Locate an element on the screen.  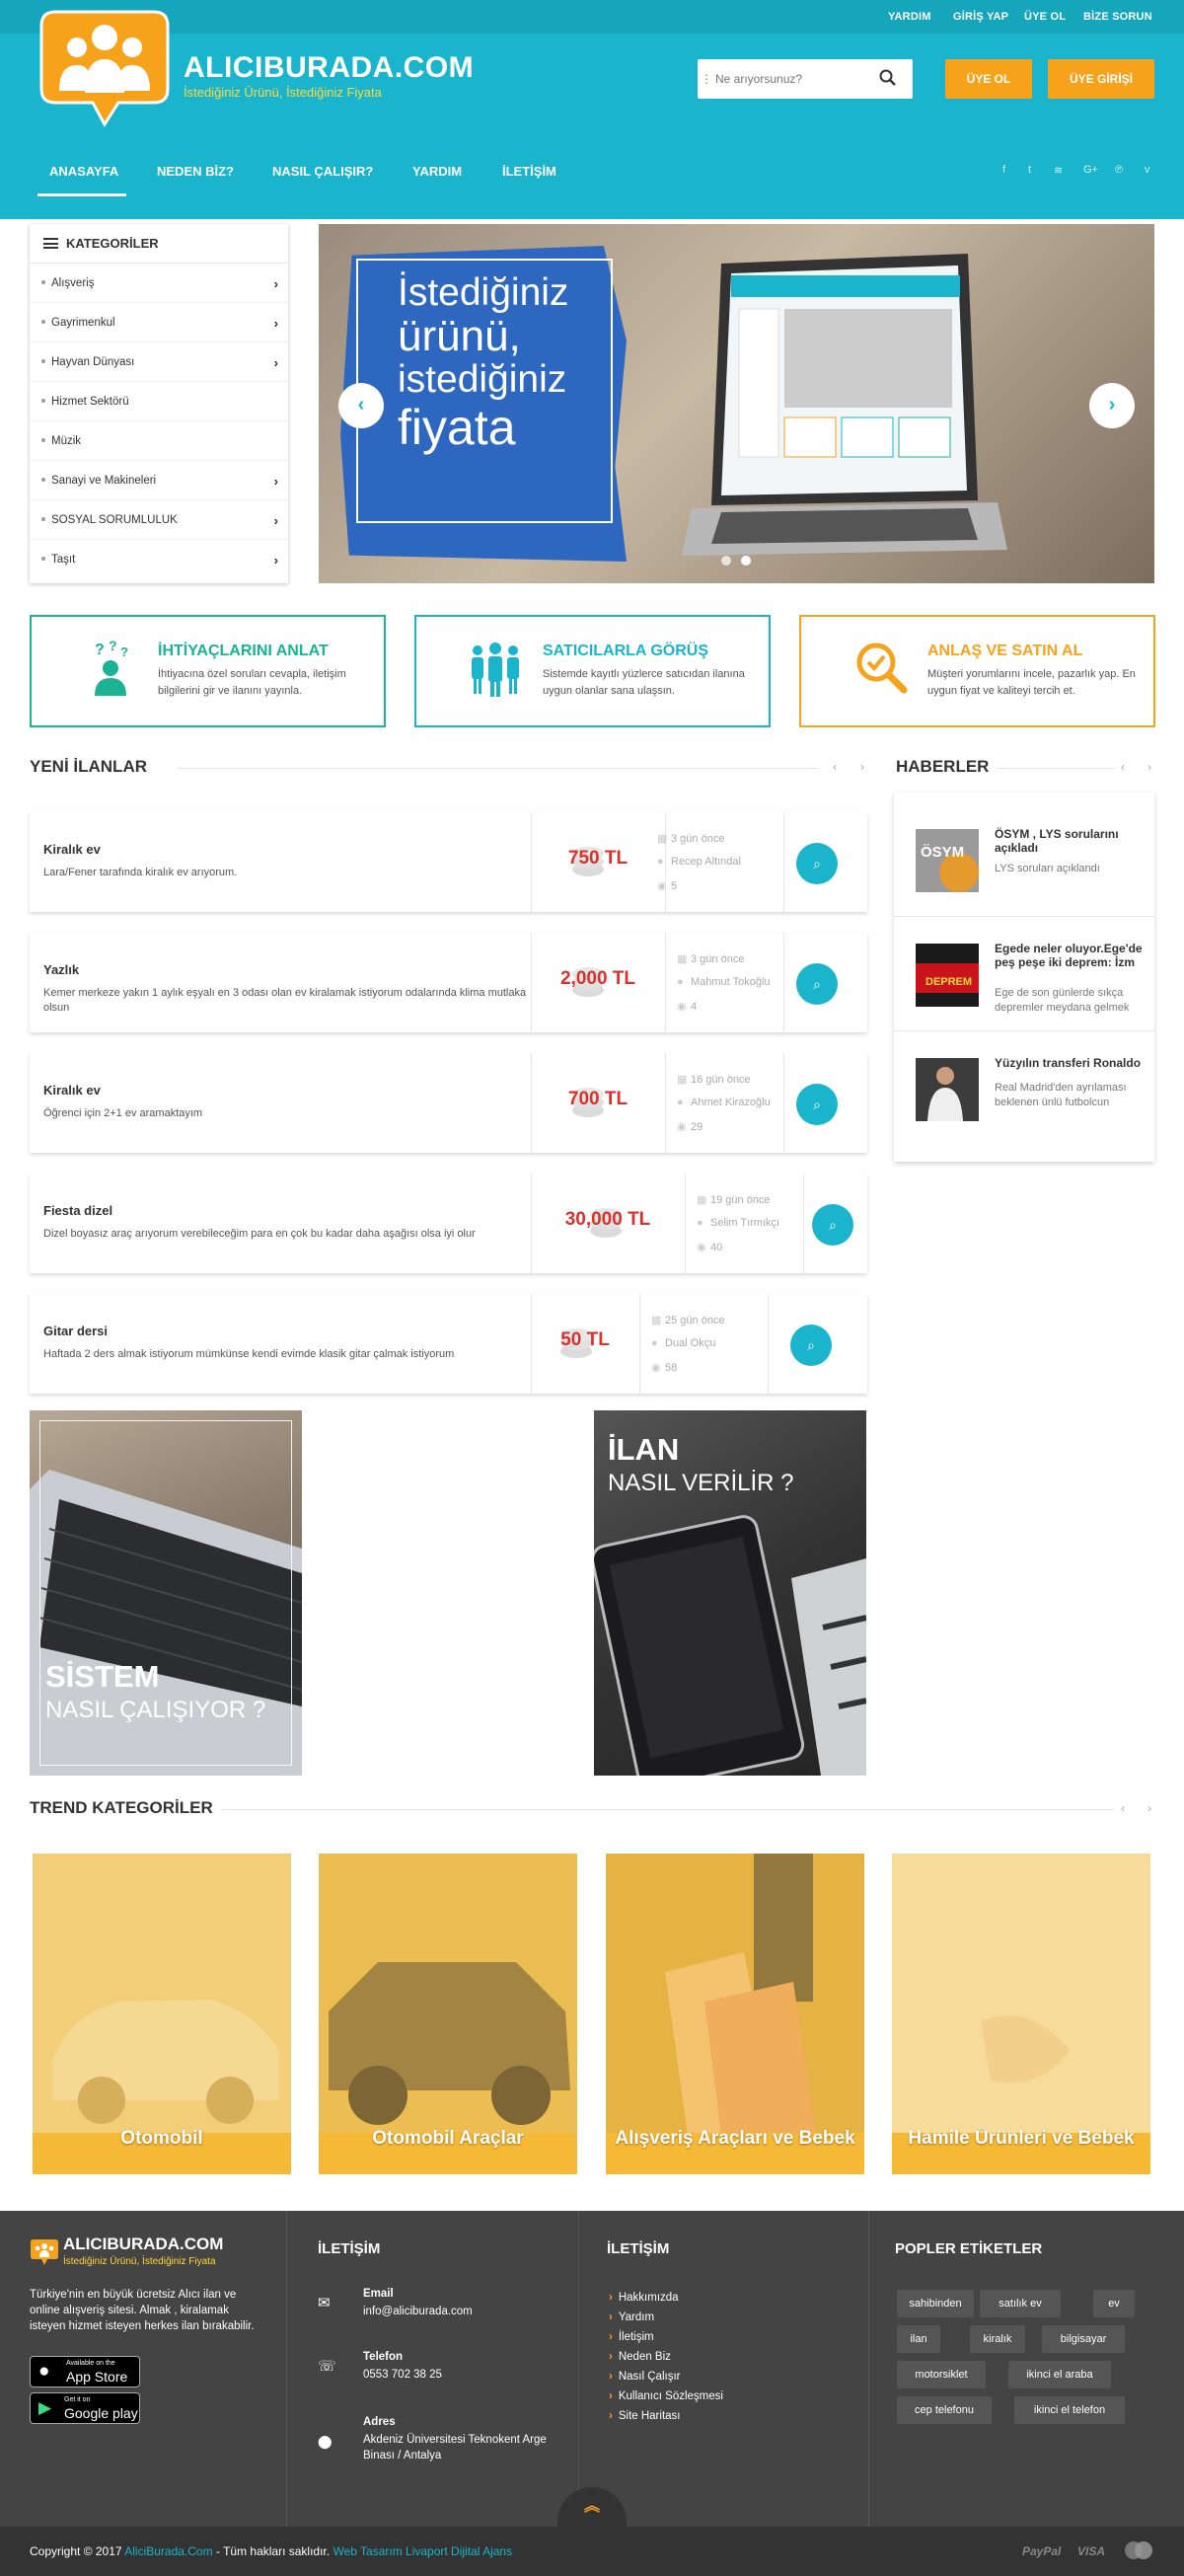
nav-why-us: NEDEN BİZ? is located at coordinates (196, 171).